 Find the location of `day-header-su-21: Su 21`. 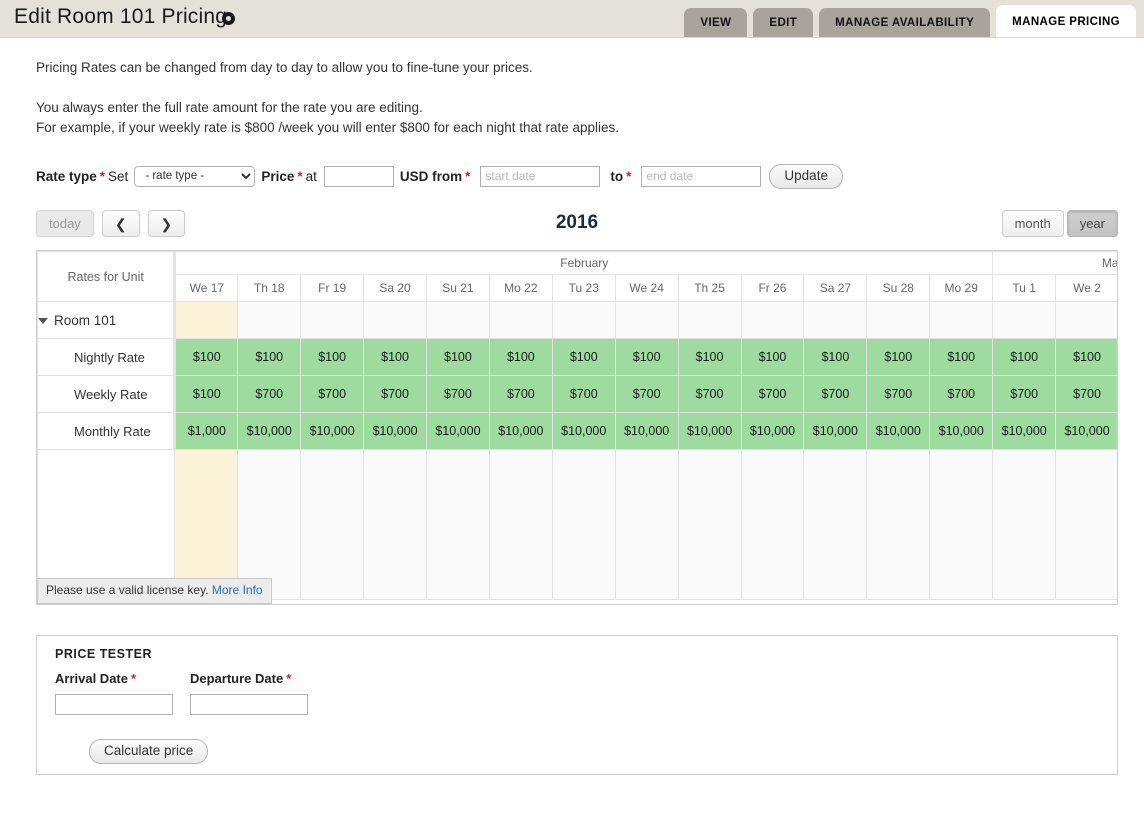

day-header-su-21: Su 21 is located at coordinates (457, 288).